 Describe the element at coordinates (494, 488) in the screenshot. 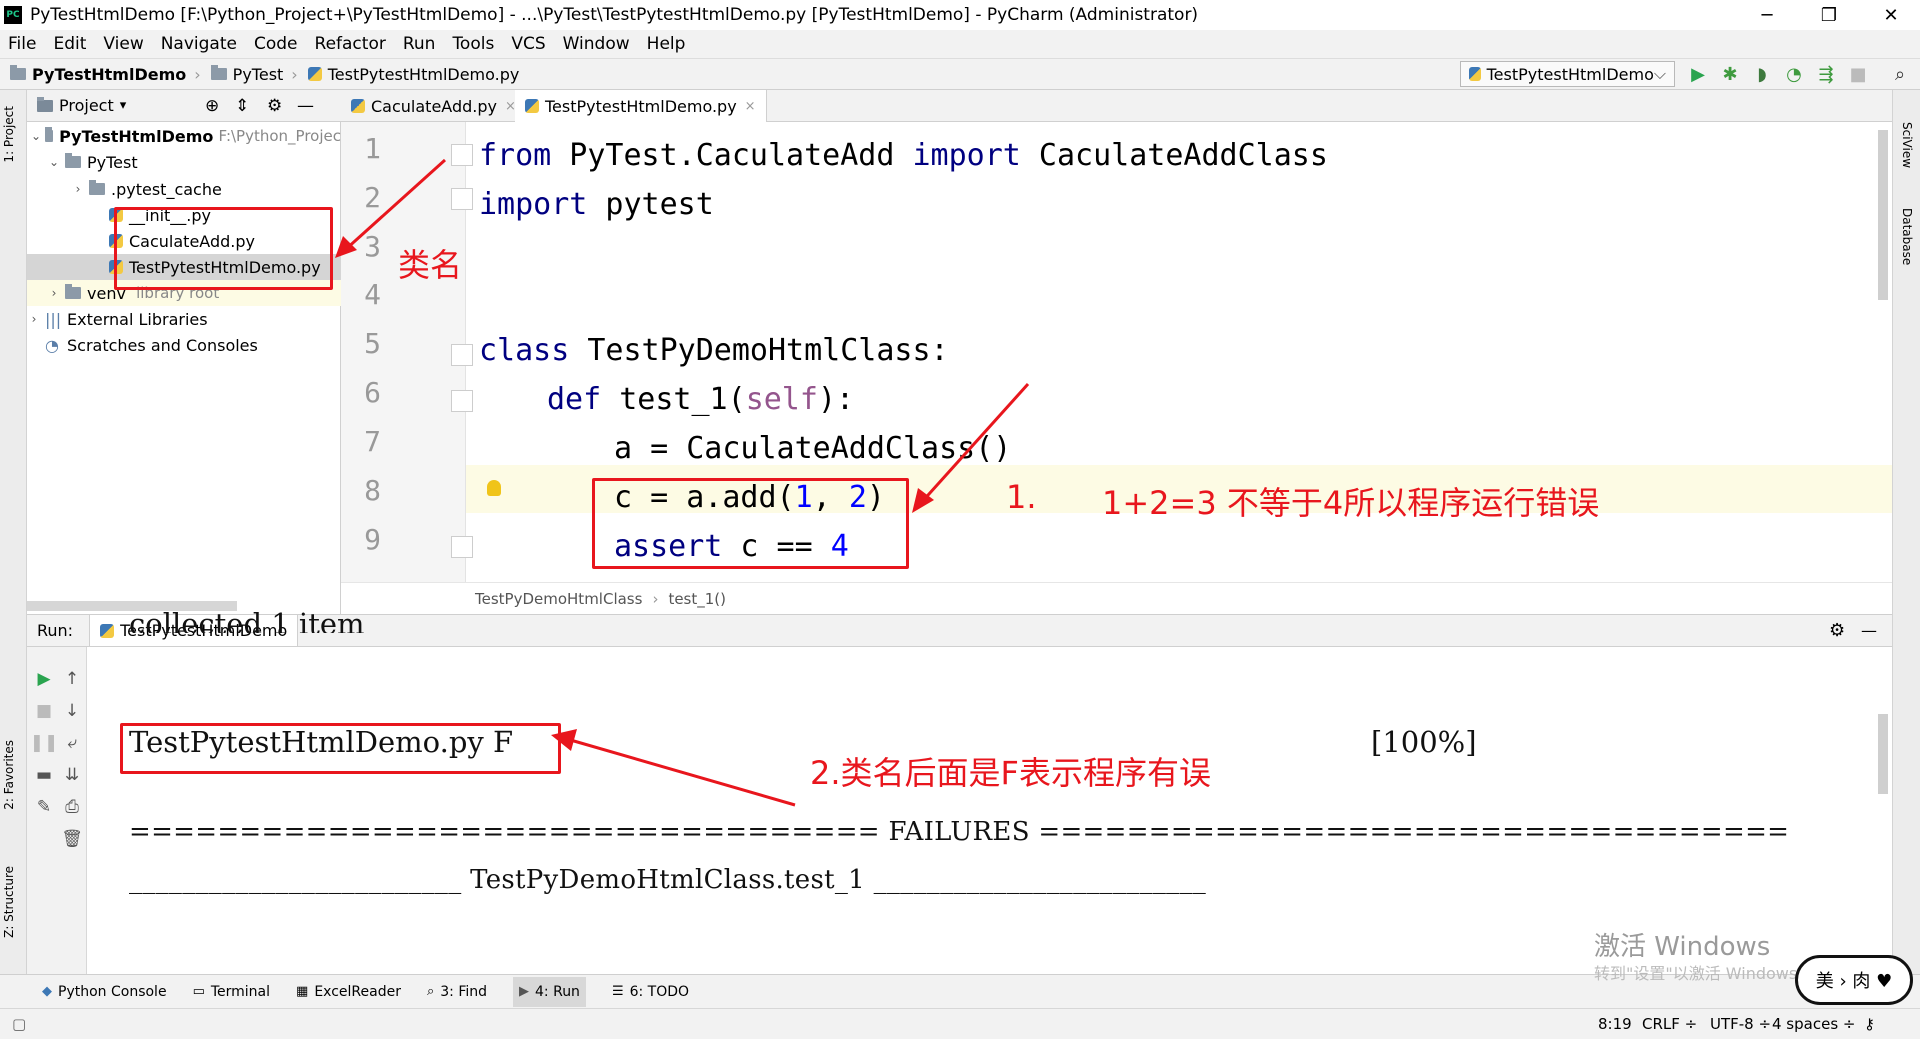

I see `lightbulb-icon` at that location.